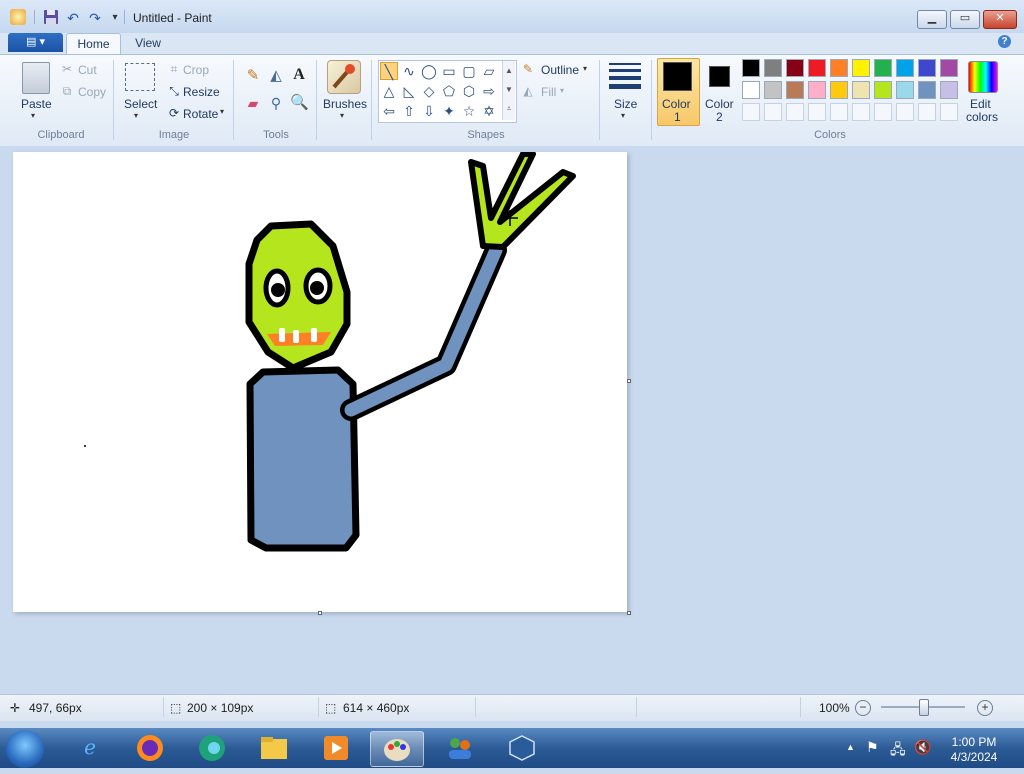 The height and width of the screenshot is (774, 1024). What do you see at coordinates (489, 111) in the screenshot?
I see `shape-six-point-star-icon: ✡` at bounding box center [489, 111].